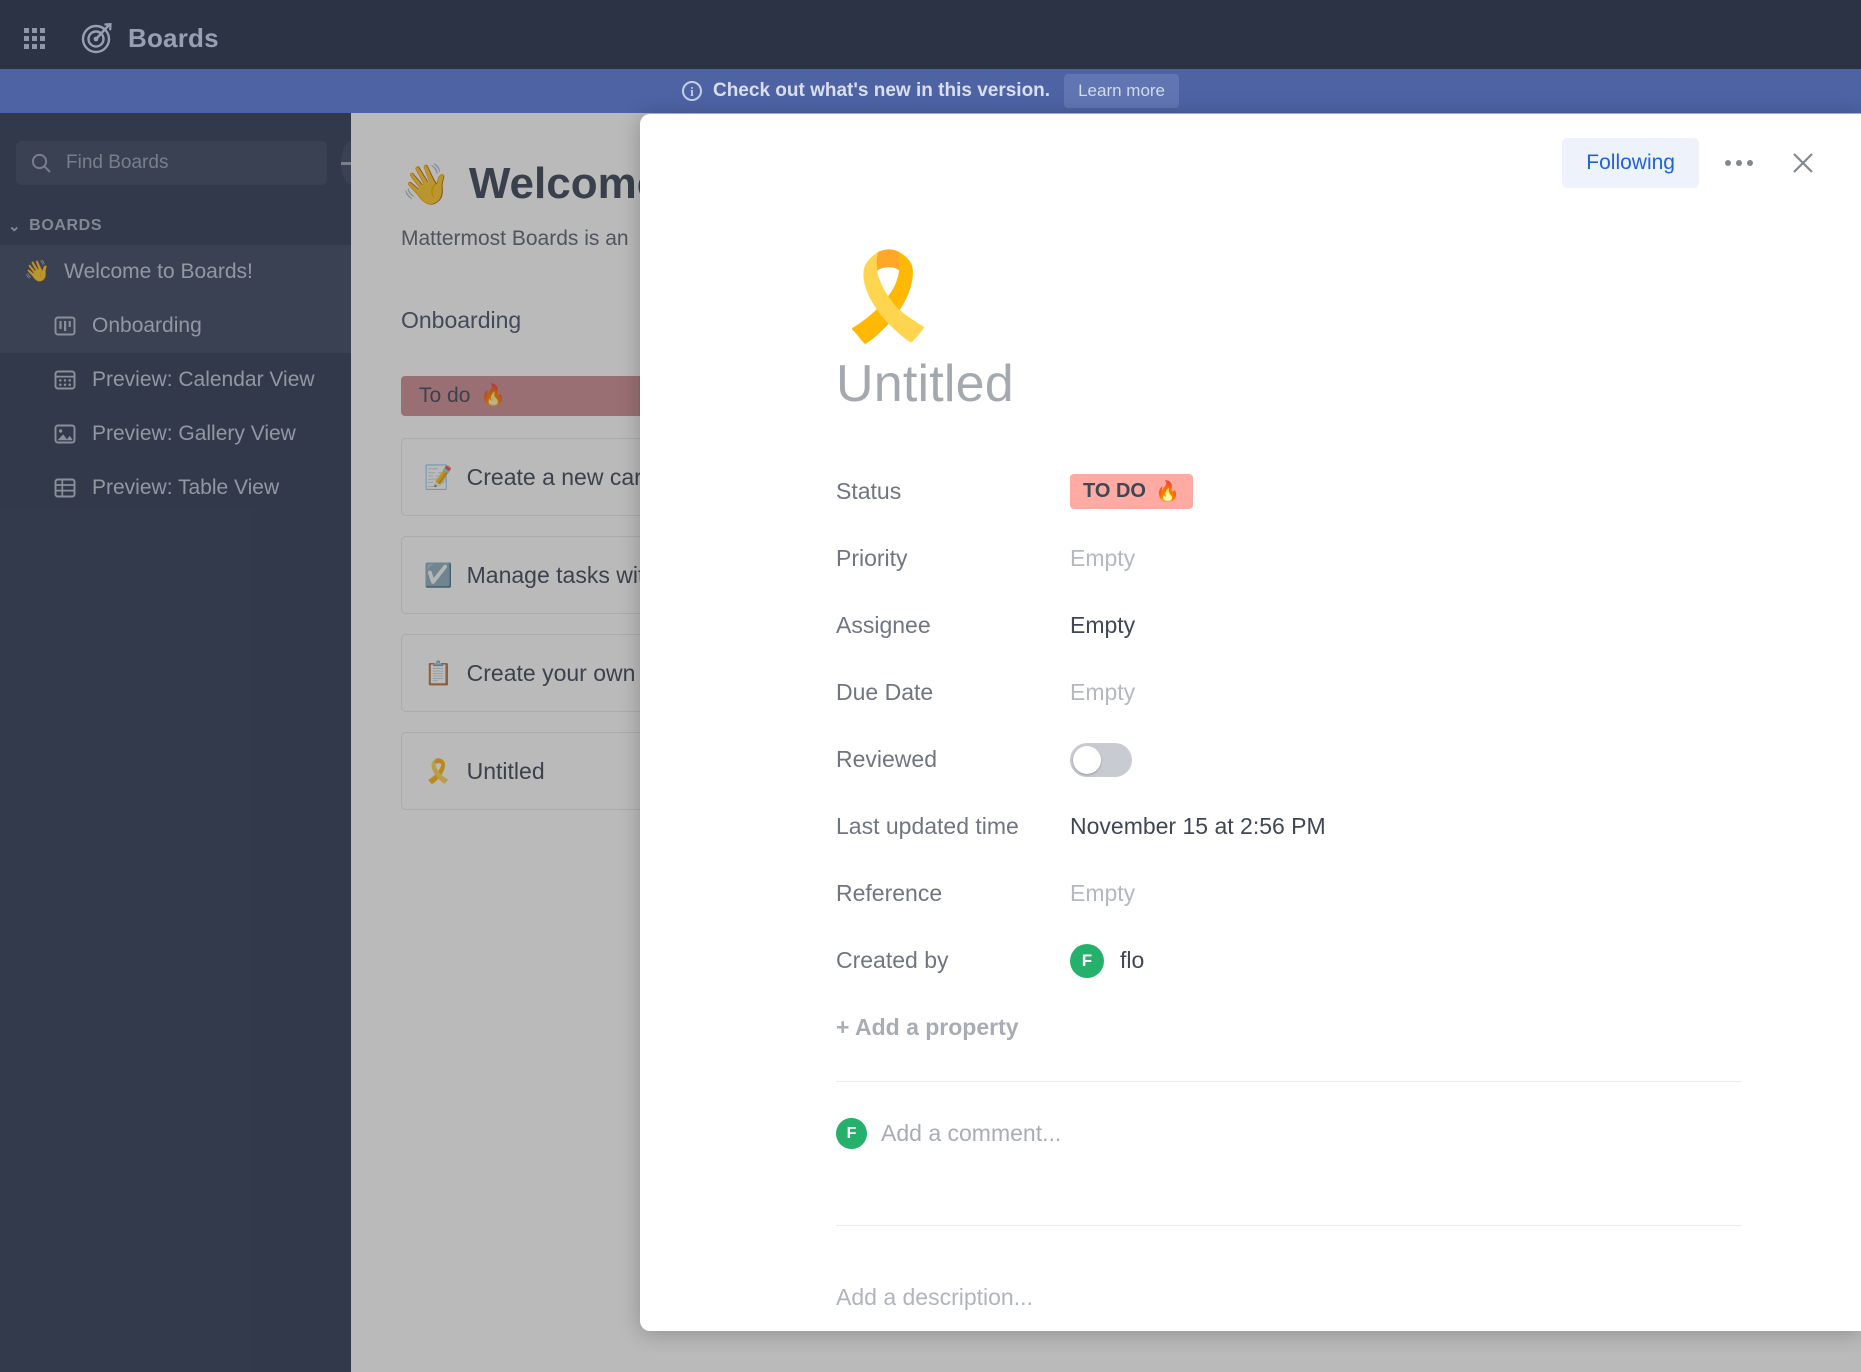 The height and width of the screenshot is (1372, 1861). I want to click on property-value: November 15 at 2:56 PM, so click(1198, 826).